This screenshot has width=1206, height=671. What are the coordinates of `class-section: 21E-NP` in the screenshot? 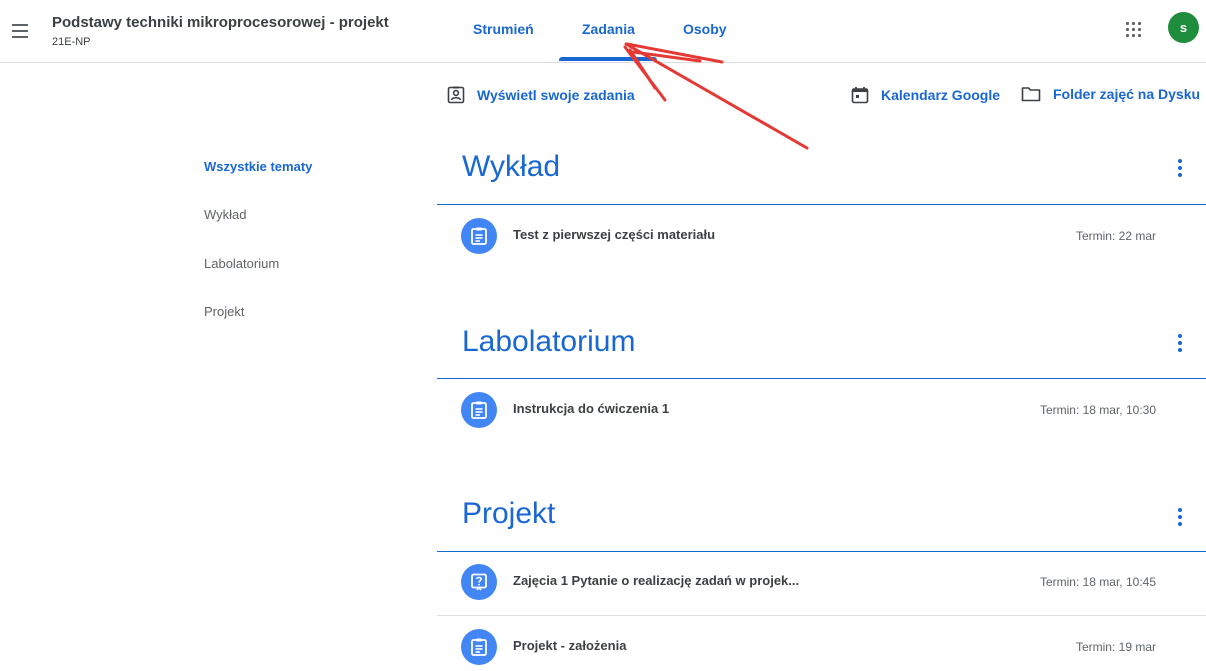 It's located at (71, 42).